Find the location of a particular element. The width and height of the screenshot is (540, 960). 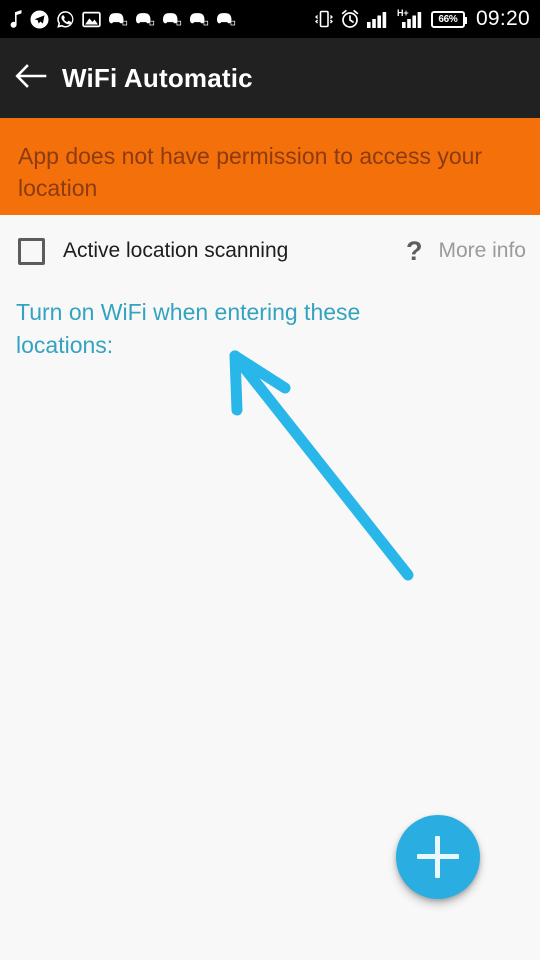

signal-bars-icon is located at coordinates (377, 19).